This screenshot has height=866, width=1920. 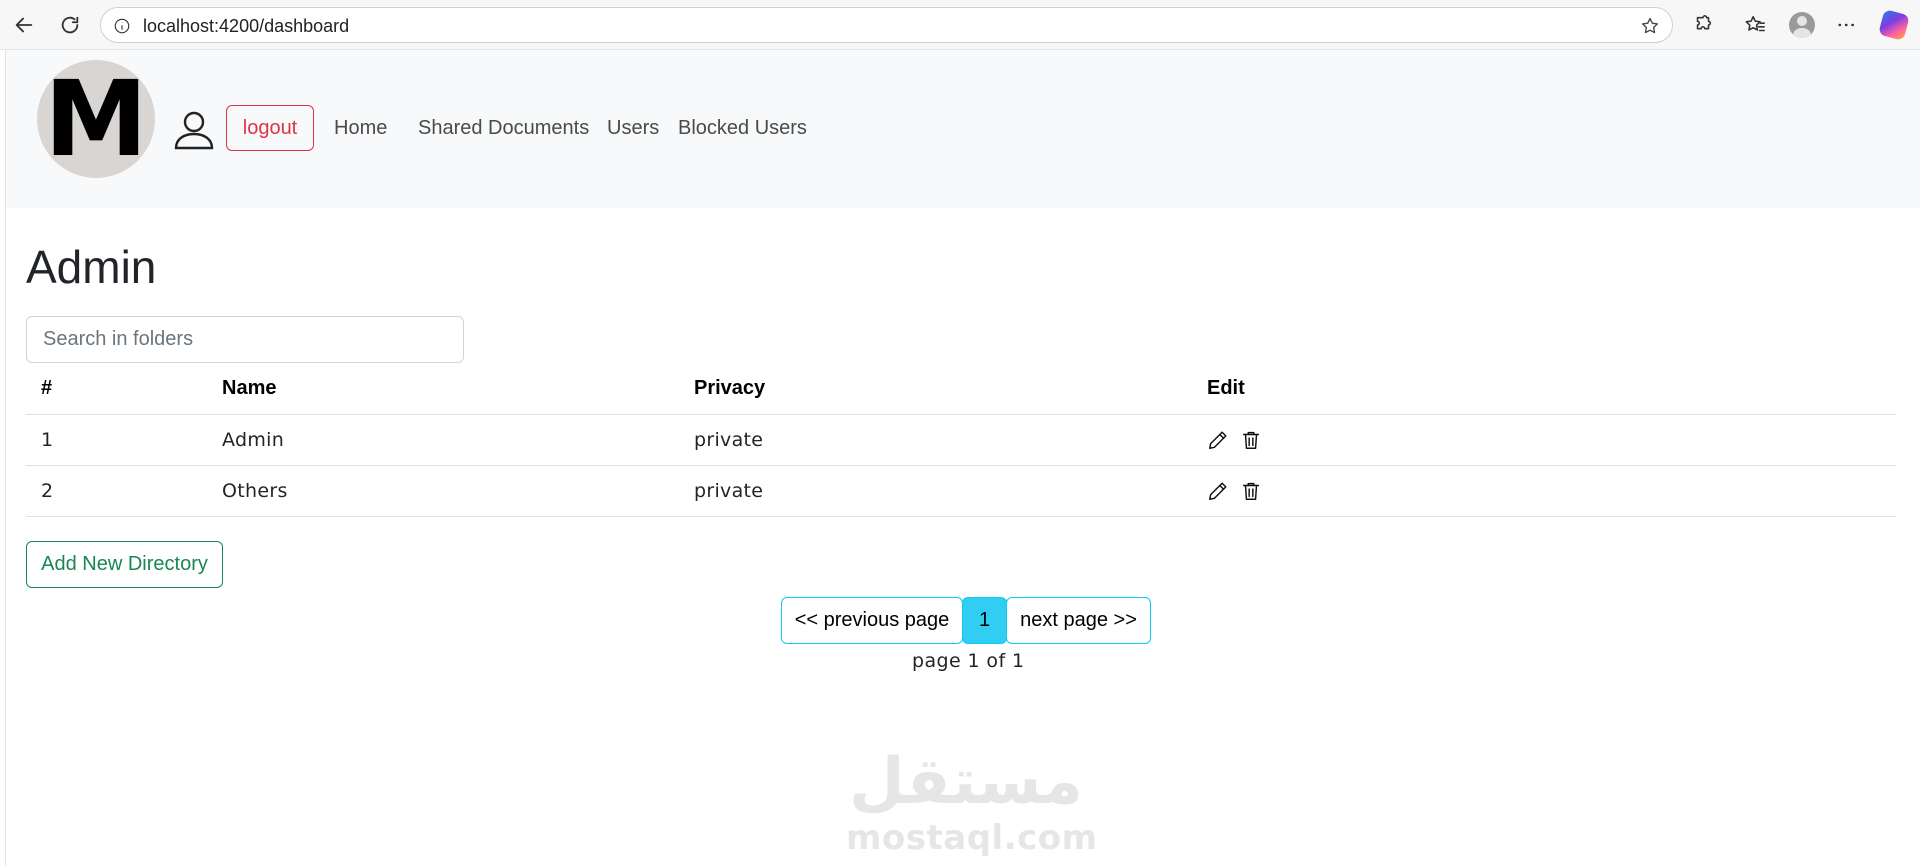 I want to click on header-name: Name, so click(x=249, y=388).